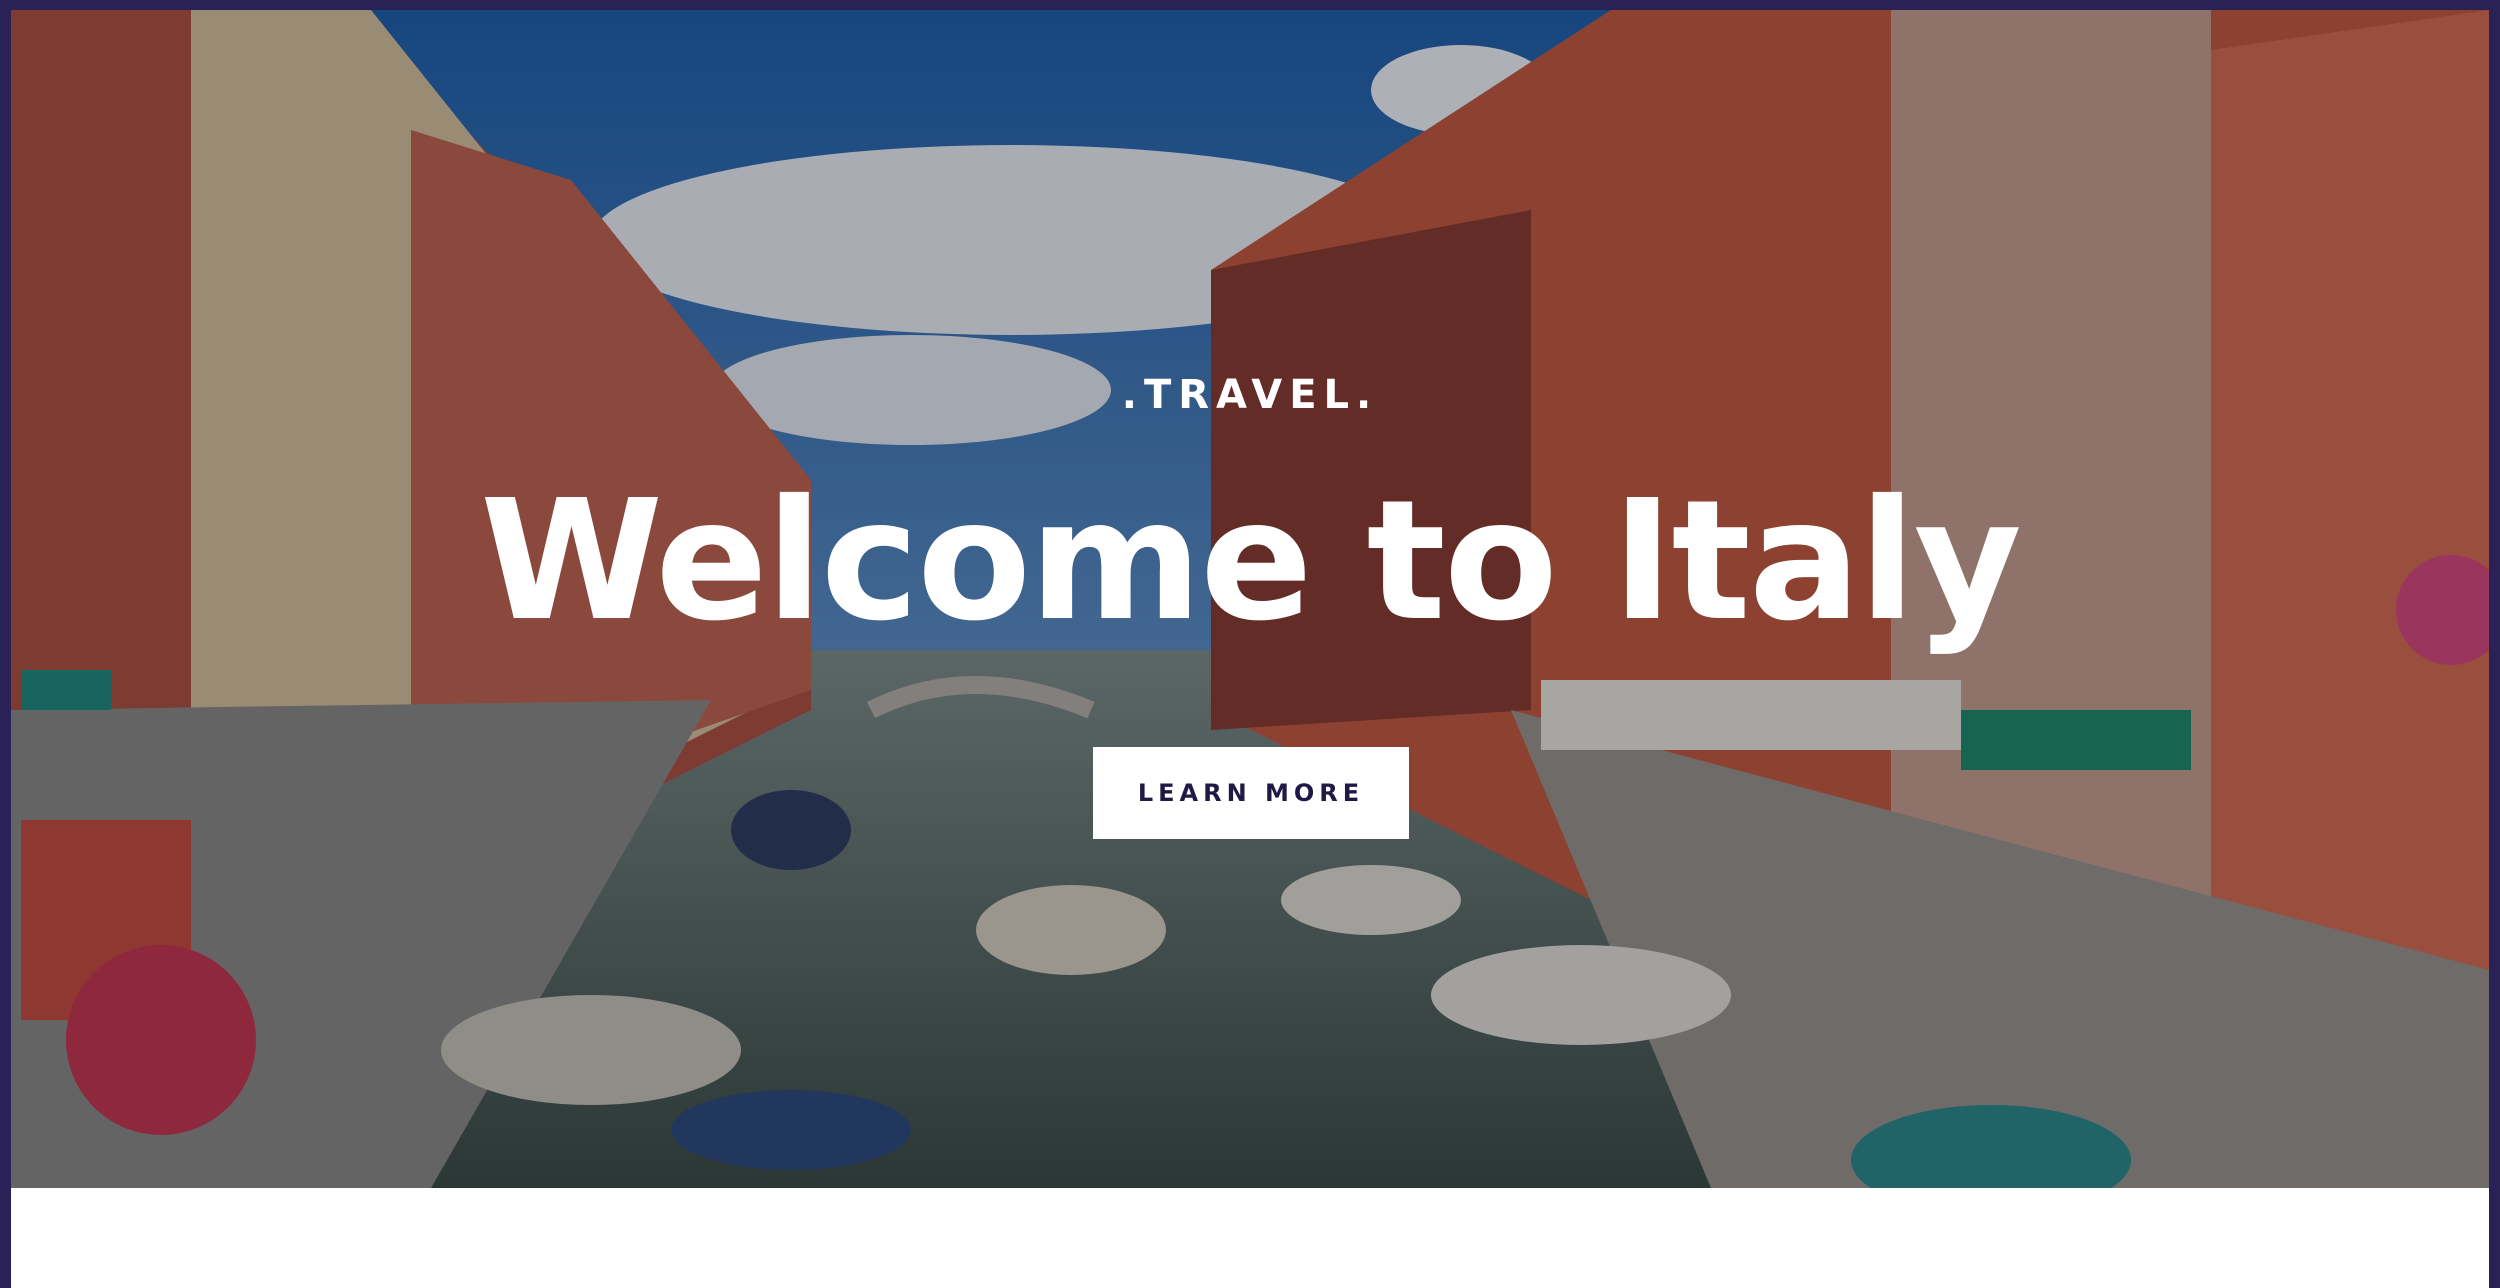 The height and width of the screenshot is (1288, 2500). What do you see at coordinates (1250, 395) in the screenshot?
I see `hero-kicker: .TRAVEL.` at bounding box center [1250, 395].